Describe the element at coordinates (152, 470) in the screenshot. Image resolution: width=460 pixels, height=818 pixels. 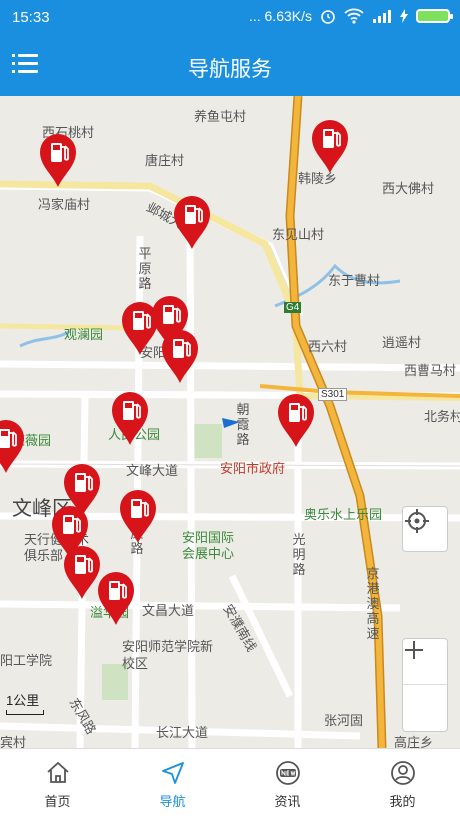
I see `road-label: 文峰大道` at that location.